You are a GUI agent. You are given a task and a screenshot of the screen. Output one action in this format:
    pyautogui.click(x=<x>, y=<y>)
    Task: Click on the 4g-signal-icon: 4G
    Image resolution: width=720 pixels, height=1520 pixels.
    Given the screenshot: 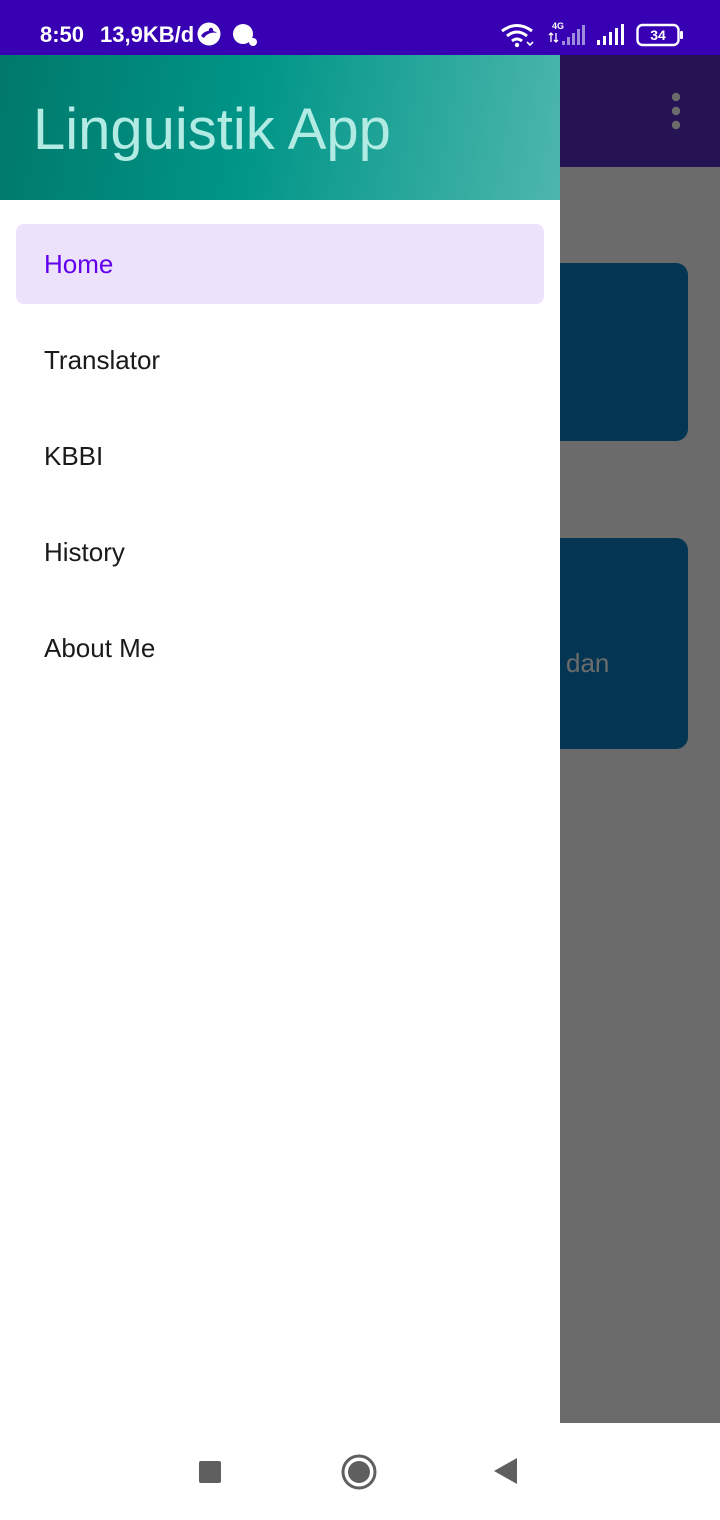 What is the action you would take?
    pyautogui.click(x=566, y=33)
    